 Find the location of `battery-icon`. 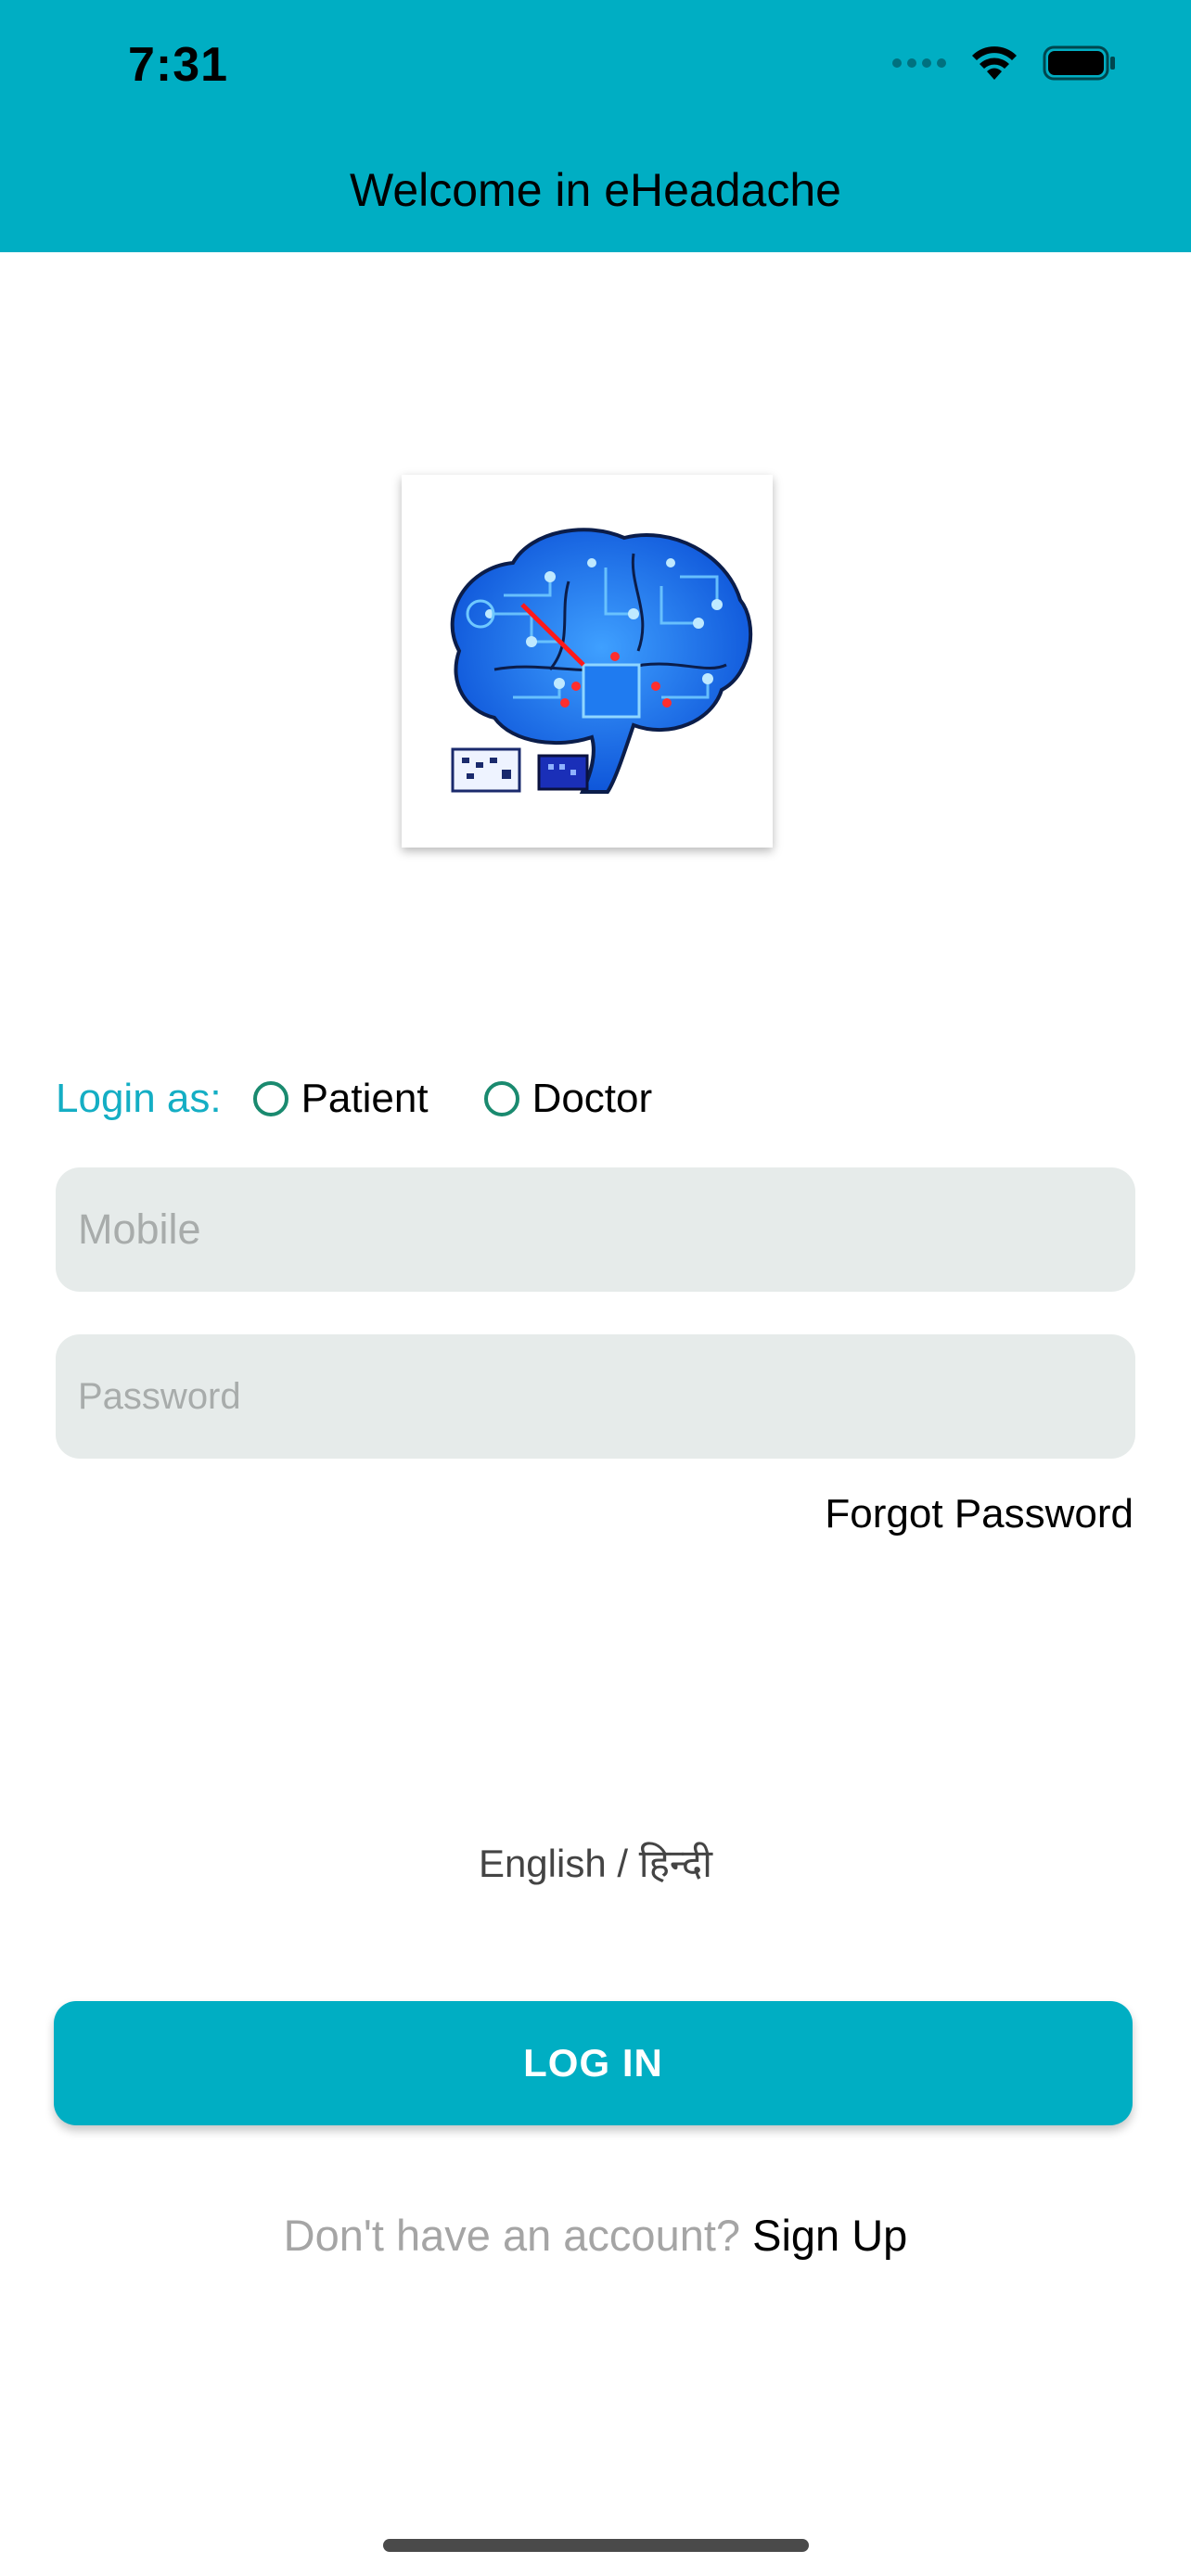

battery-icon is located at coordinates (1079, 63).